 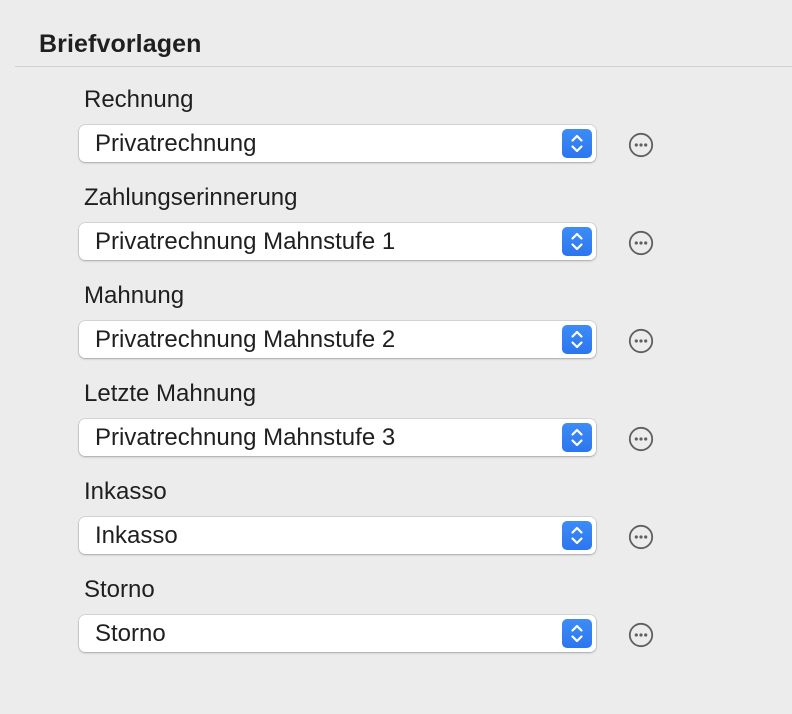 I want to click on popup-value-zahlungserinnerung: Privatrechnung Mahnstufe 1, so click(x=245, y=241).